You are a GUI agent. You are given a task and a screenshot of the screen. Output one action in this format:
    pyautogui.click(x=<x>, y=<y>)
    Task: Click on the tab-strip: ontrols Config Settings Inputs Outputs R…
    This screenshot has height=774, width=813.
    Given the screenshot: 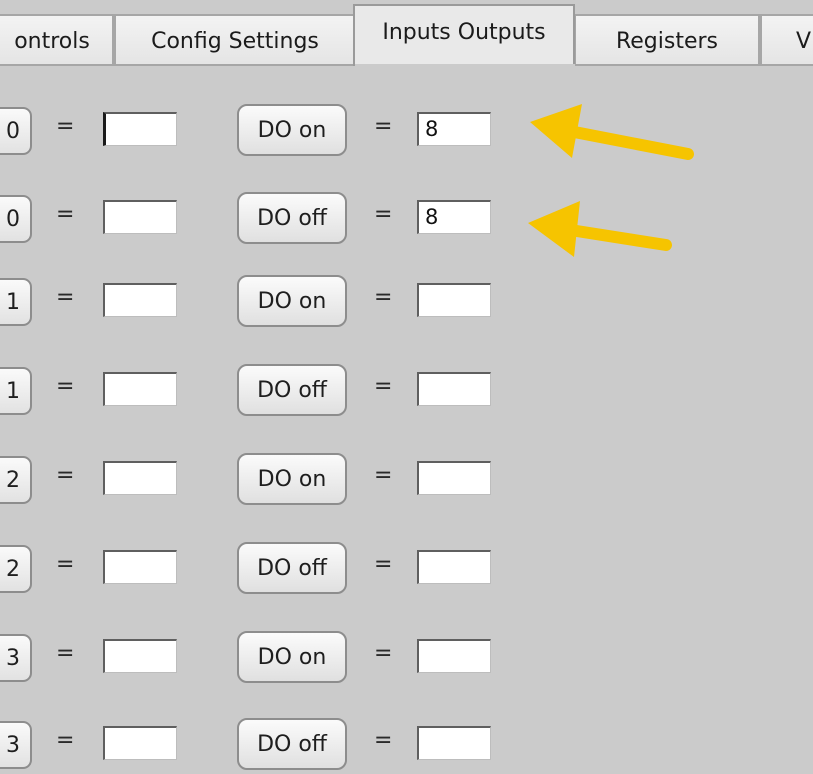 What is the action you would take?
    pyautogui.click(x=406, y=33)
    